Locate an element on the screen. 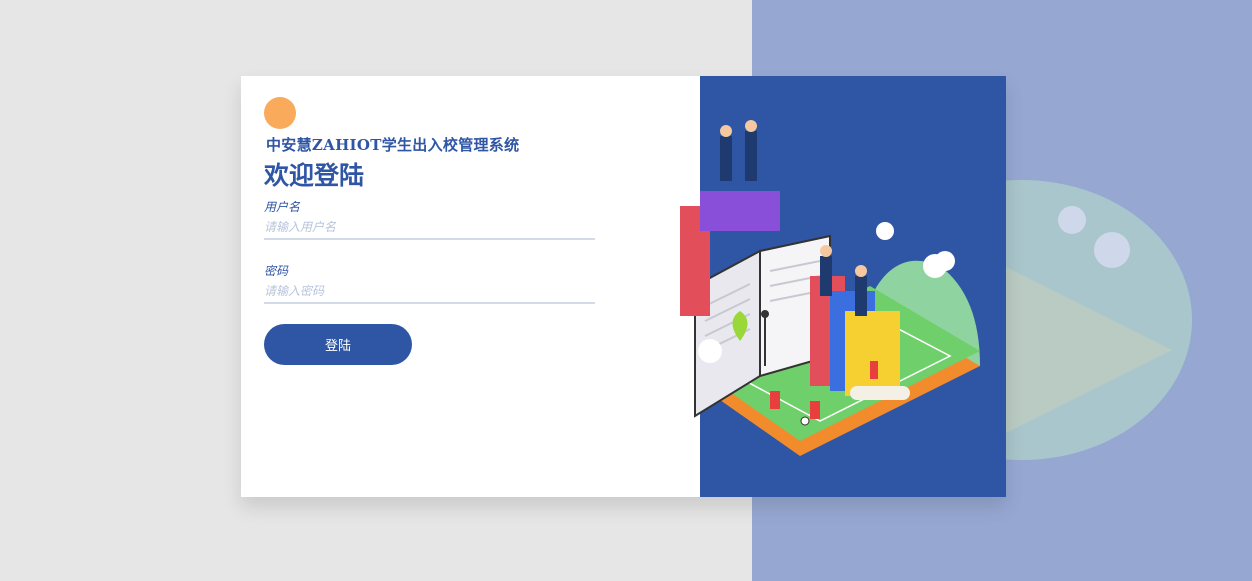 Image resolution: width=1252 pixels, height=581 pixels. password-label: 密码 is located at coordinates (276, 271).